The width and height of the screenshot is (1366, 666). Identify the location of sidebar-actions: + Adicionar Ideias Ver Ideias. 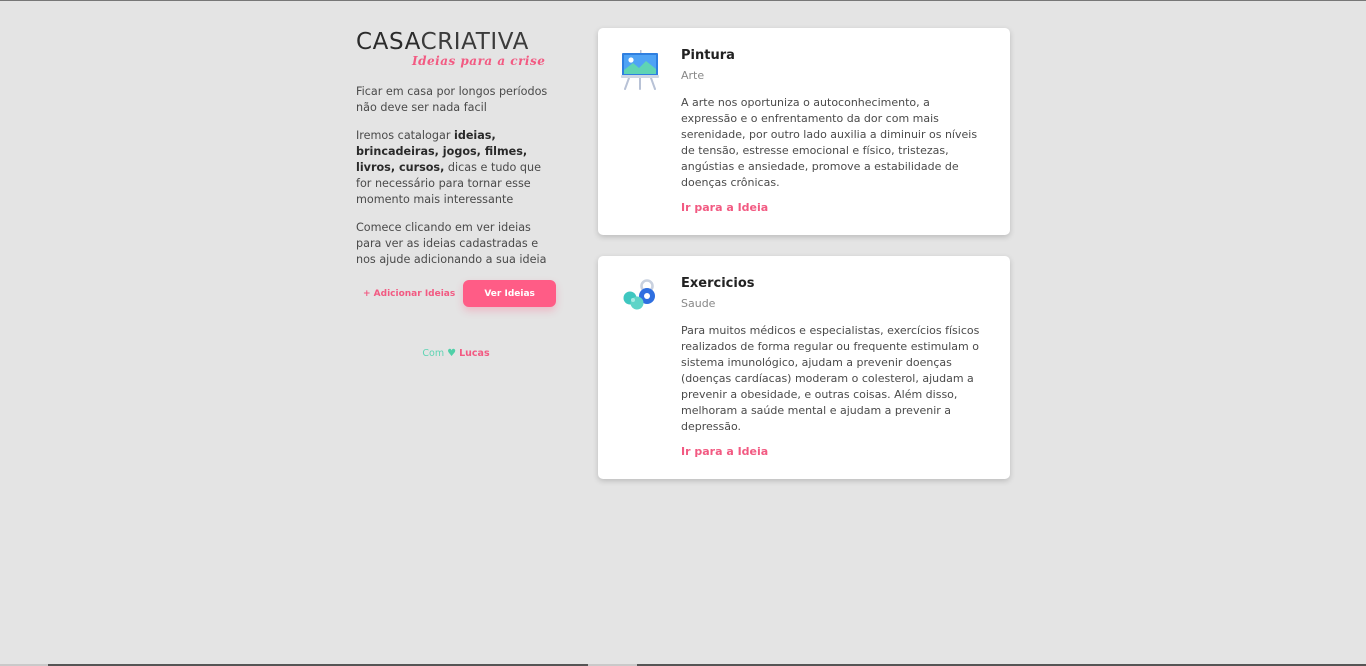
(456, 293).